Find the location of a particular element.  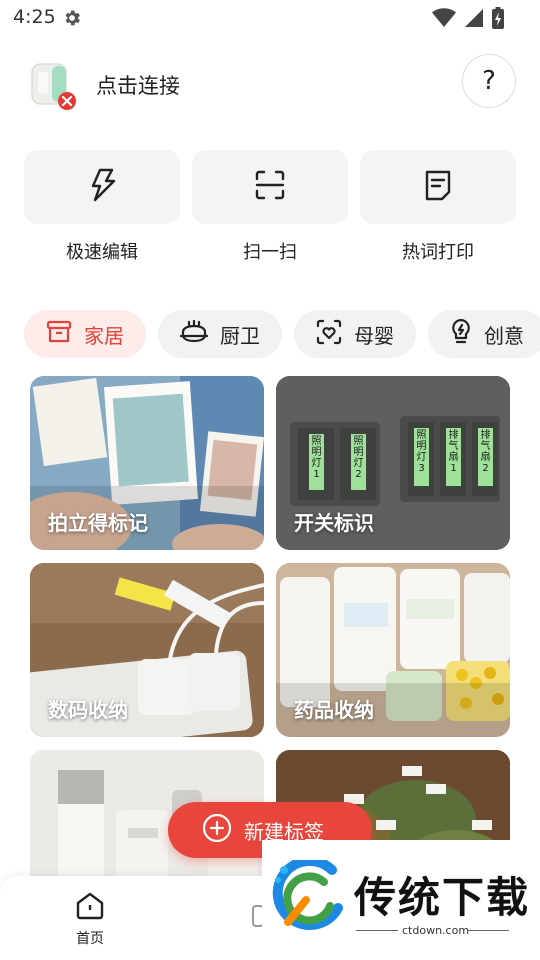

bulb-icon is located at coordinates (461, 334).